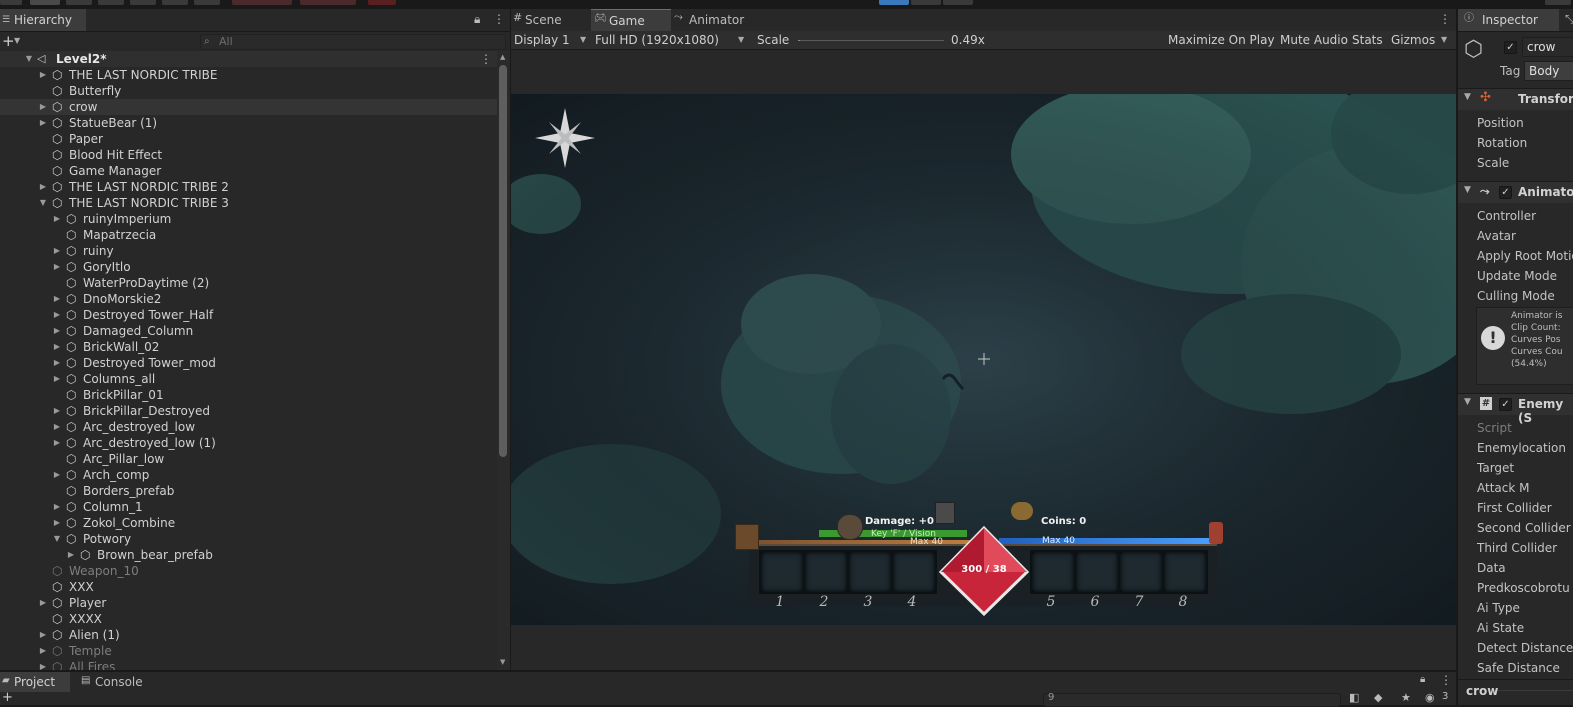 The width and height of the screenshot is (1573, 707). What do you see at coordinates (1515, 192) in the screenshot?
I see `animator-section-header: ▼ ⤳ ✓ Animato` at bounding box center [1515, 192].